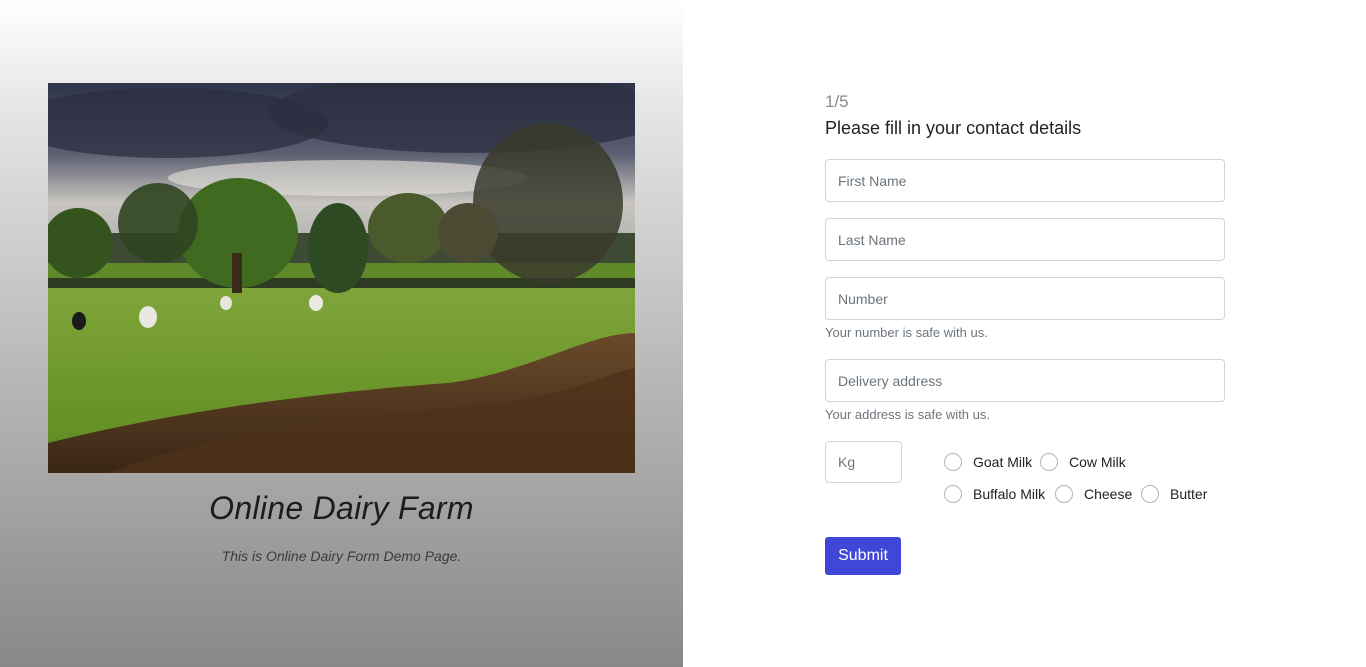 The width and height of the screenshot is (1366, 667). Describe the element at coordinates (1025, 380) in the screenshot. I see `delivery-address-input` at that location.